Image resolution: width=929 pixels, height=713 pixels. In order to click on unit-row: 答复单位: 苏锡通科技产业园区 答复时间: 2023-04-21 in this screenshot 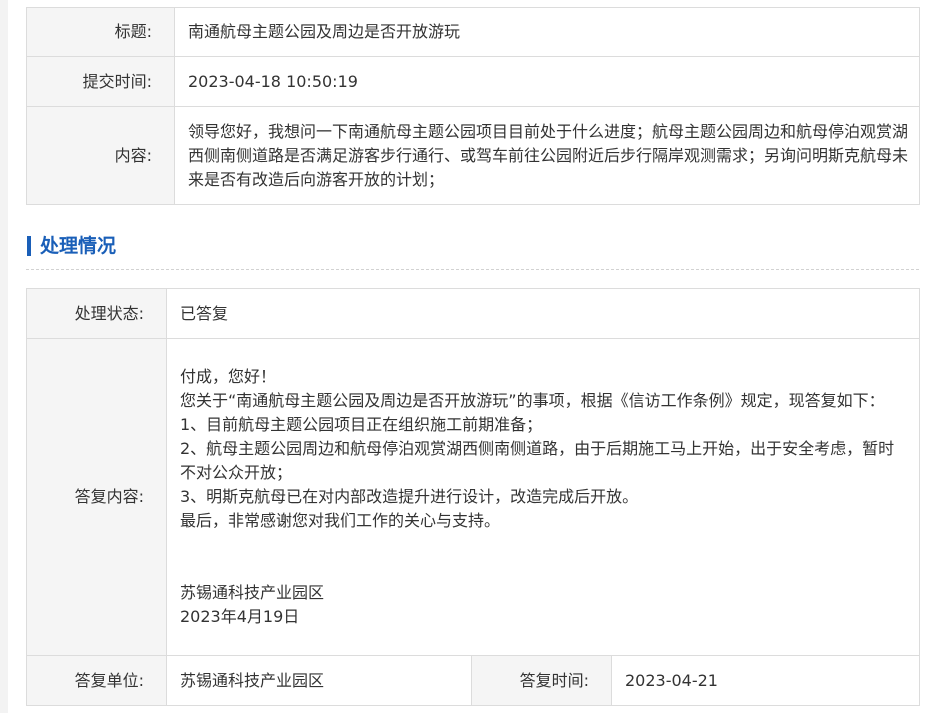, I will do `click(473, 680)`.